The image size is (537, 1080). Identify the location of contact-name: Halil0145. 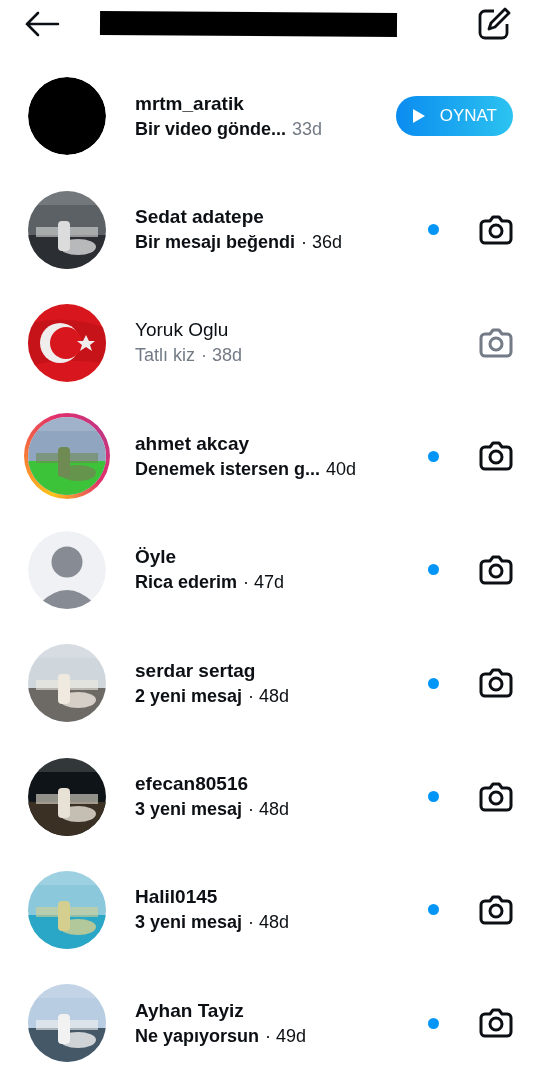
(177, 897).